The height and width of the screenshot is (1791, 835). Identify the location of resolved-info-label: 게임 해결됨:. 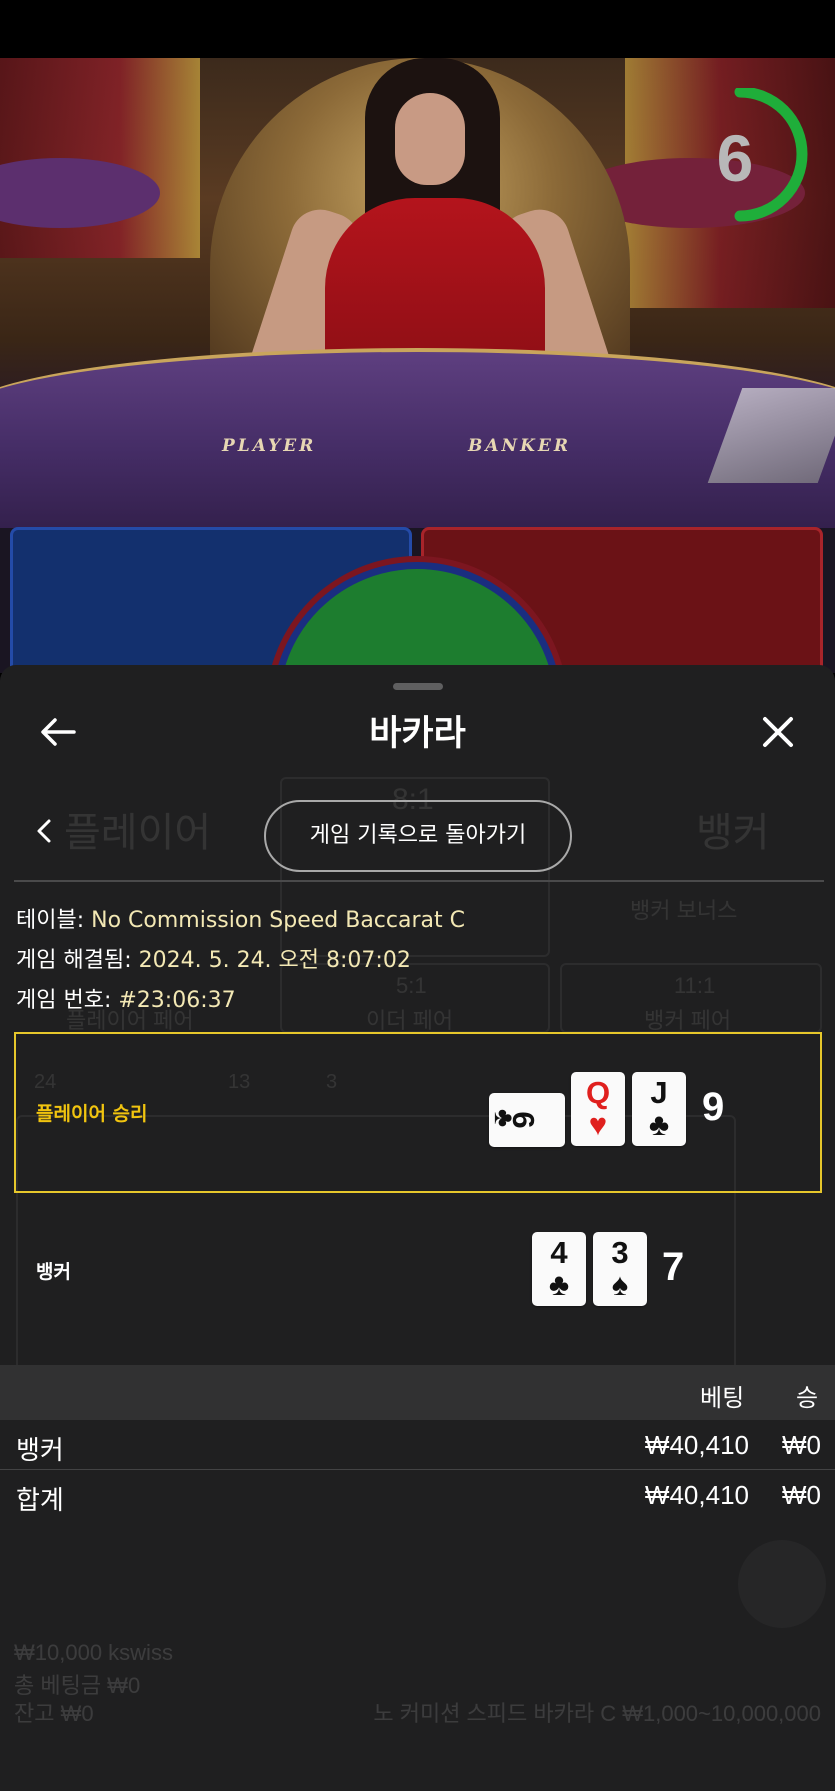
(74, 960).